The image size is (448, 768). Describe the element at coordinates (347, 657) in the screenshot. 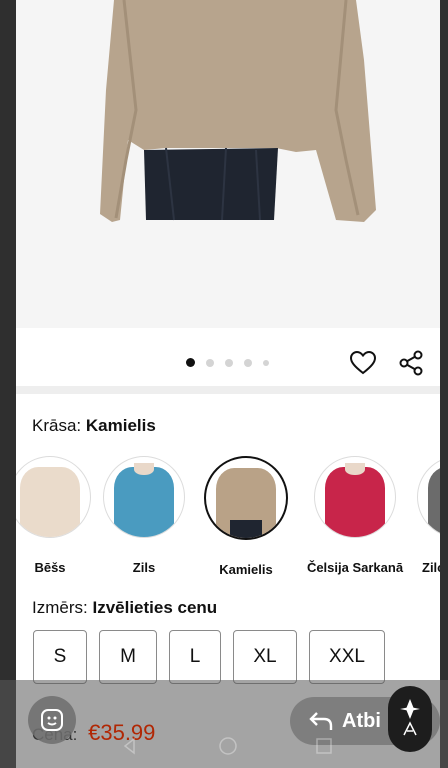

I see `size-button-xxl: XXL` at that location.